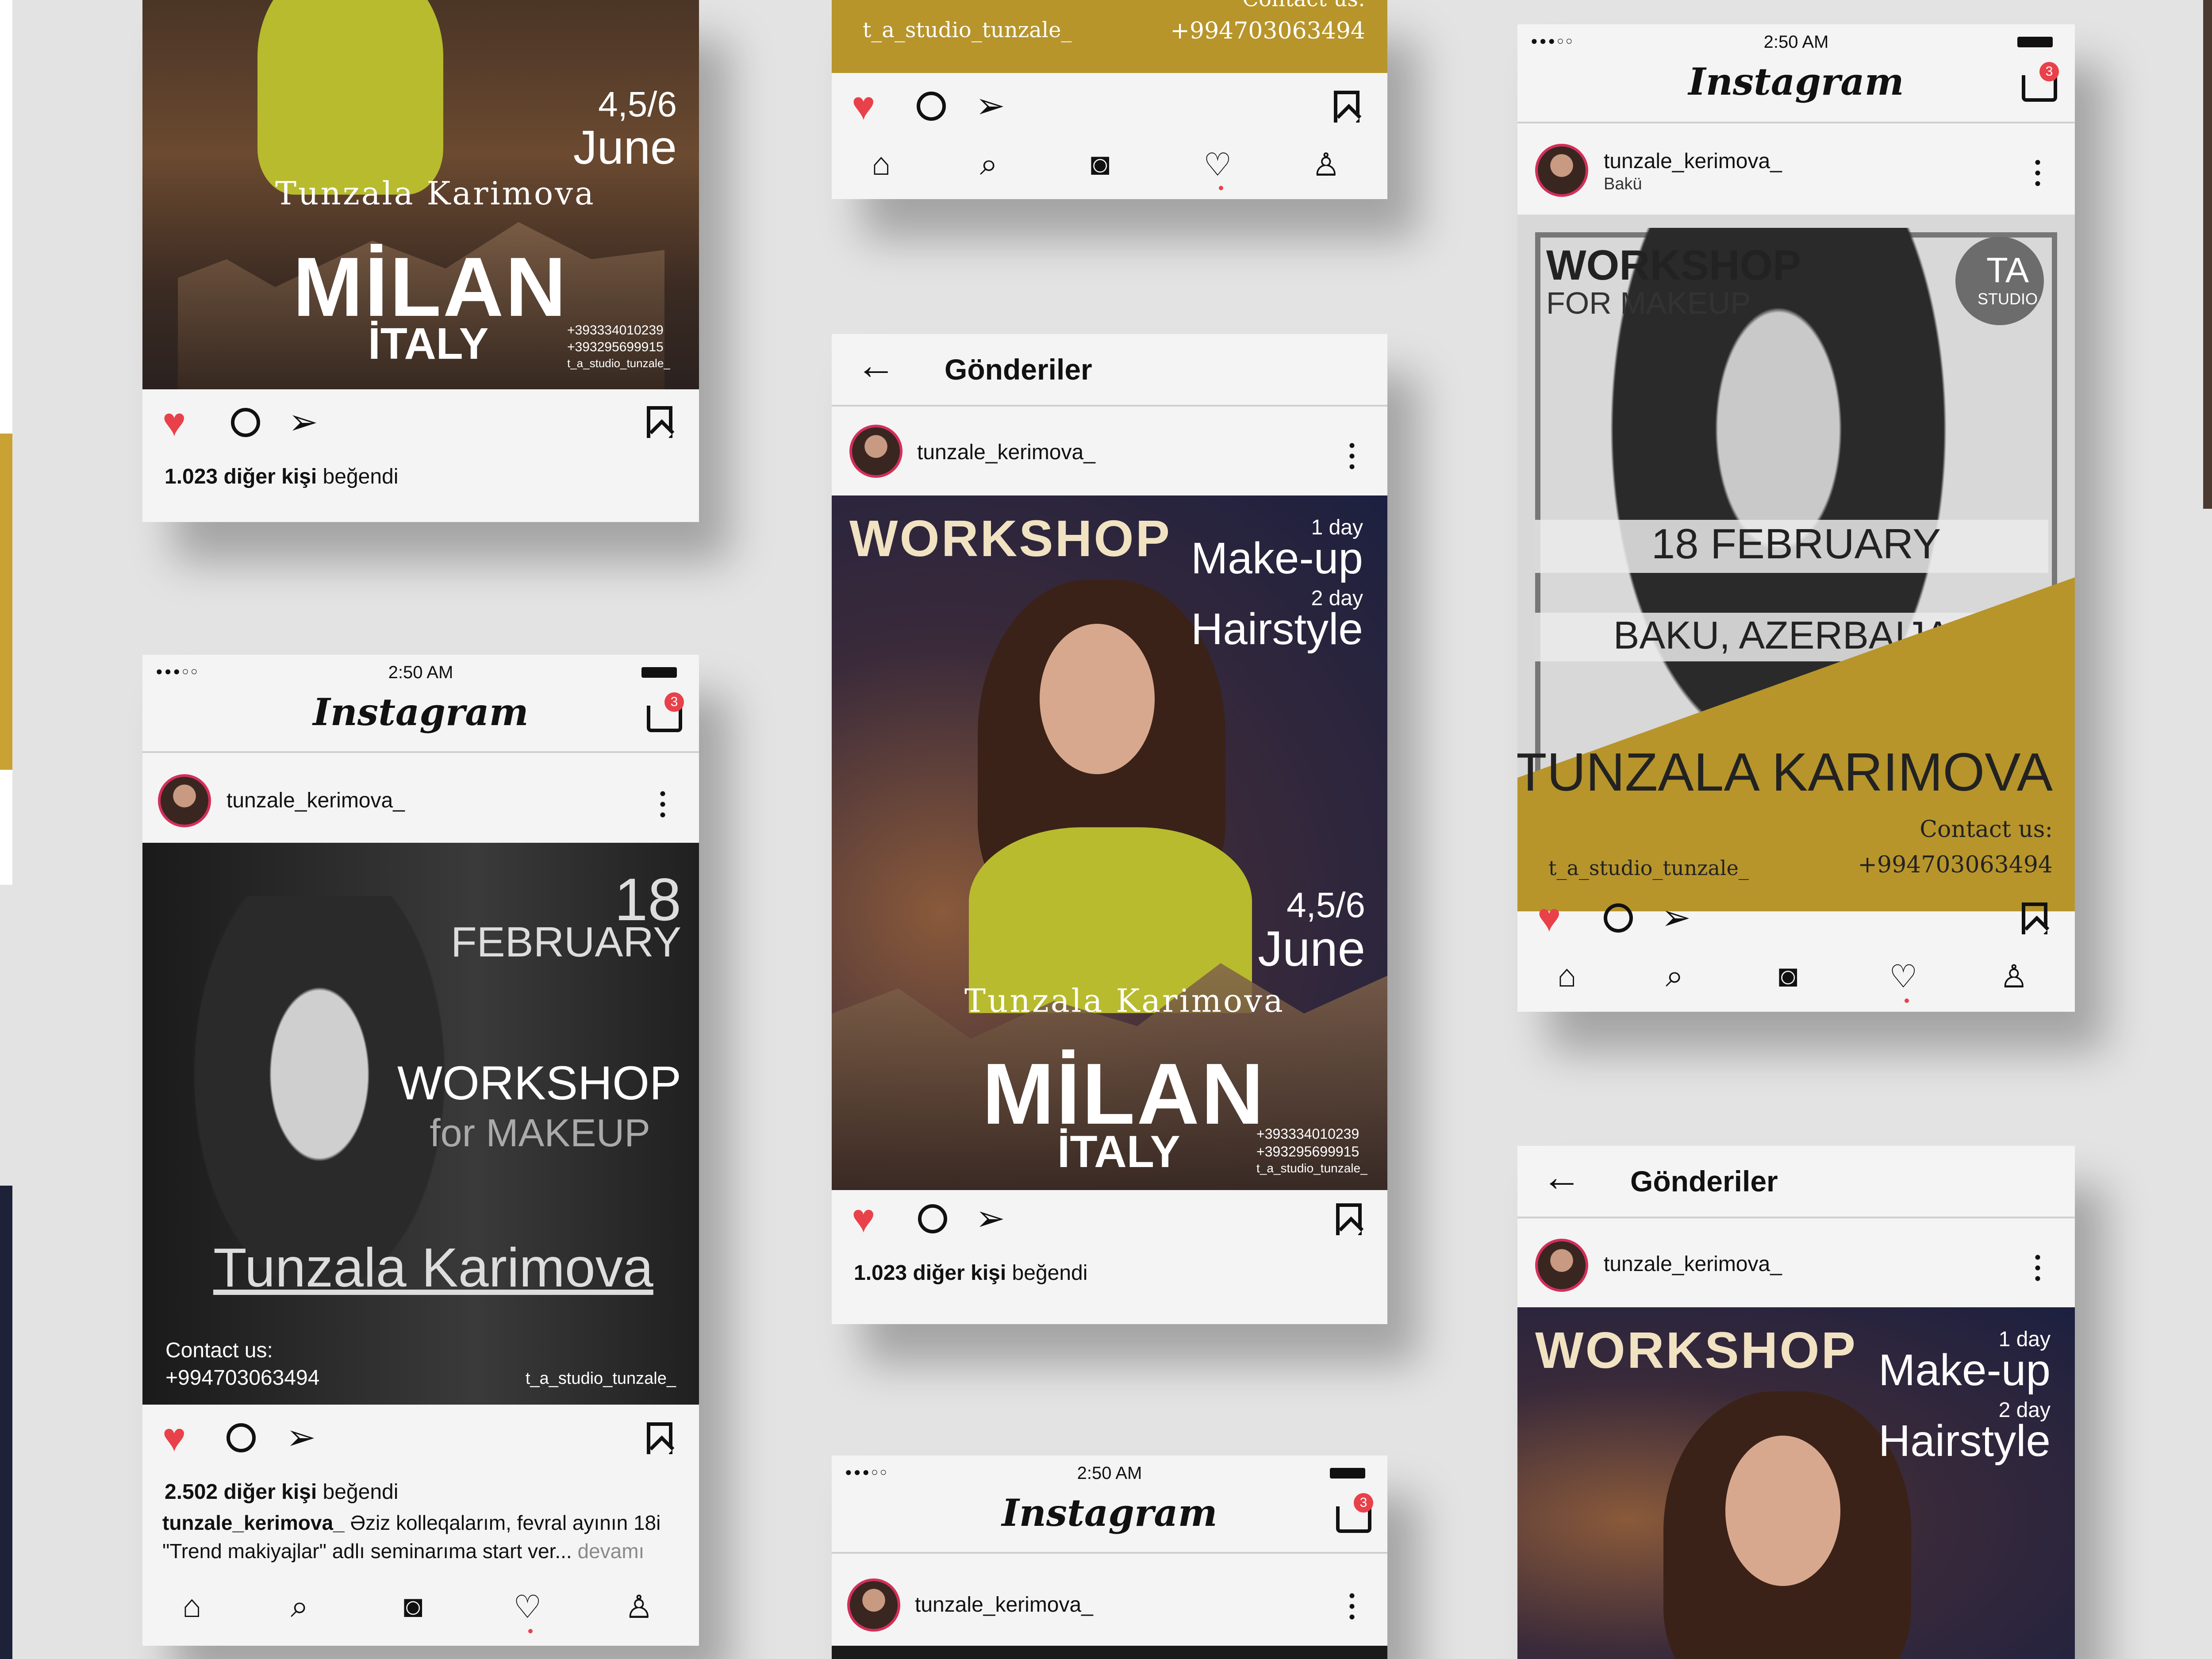 The image size is (2212, 1659). I want to click on artist-name: TUNZALA KARIMOVA, so click(1785, 772).